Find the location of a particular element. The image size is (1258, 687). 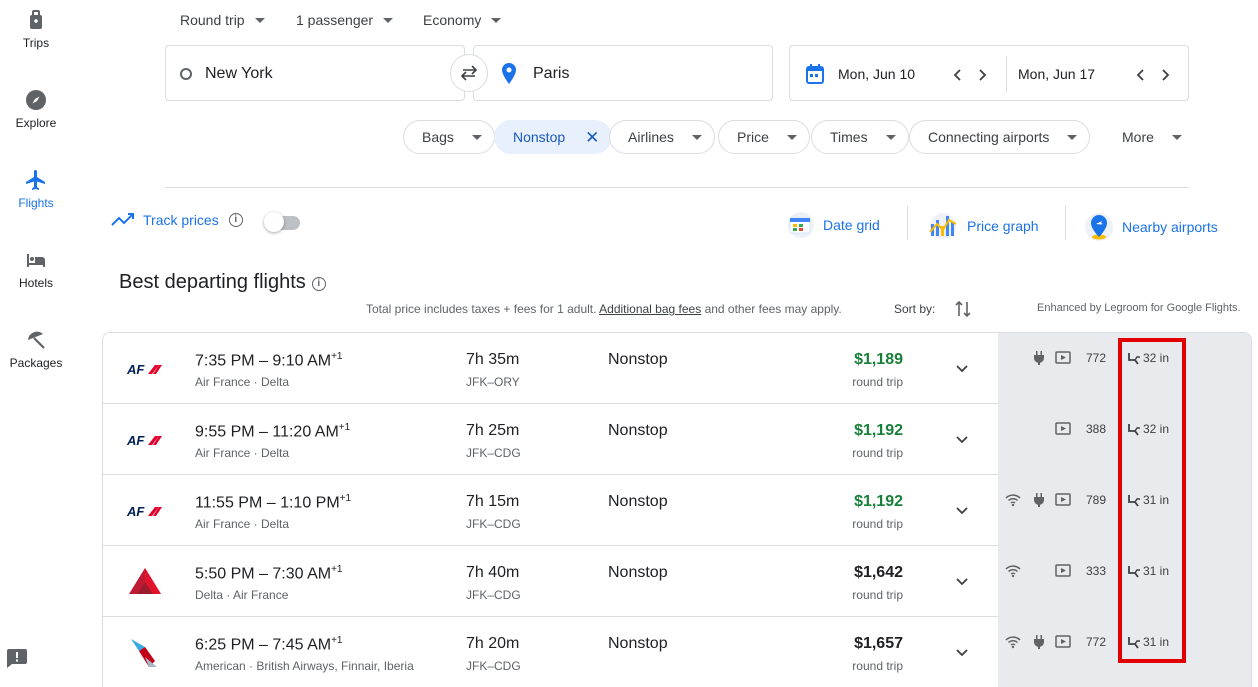

price-graph-button: Price graph is located at coordinates (983, 226).